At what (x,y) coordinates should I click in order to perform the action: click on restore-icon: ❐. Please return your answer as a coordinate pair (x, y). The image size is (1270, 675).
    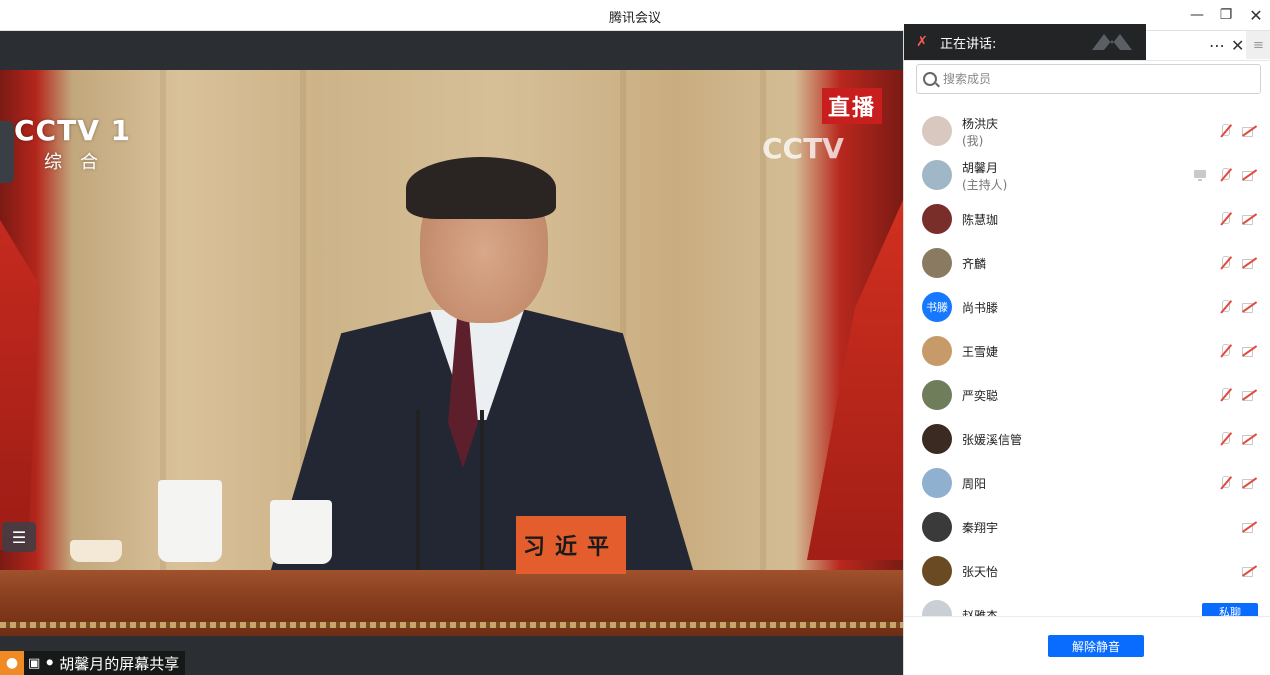
    Looking at the image, I should click on (1226, 15).